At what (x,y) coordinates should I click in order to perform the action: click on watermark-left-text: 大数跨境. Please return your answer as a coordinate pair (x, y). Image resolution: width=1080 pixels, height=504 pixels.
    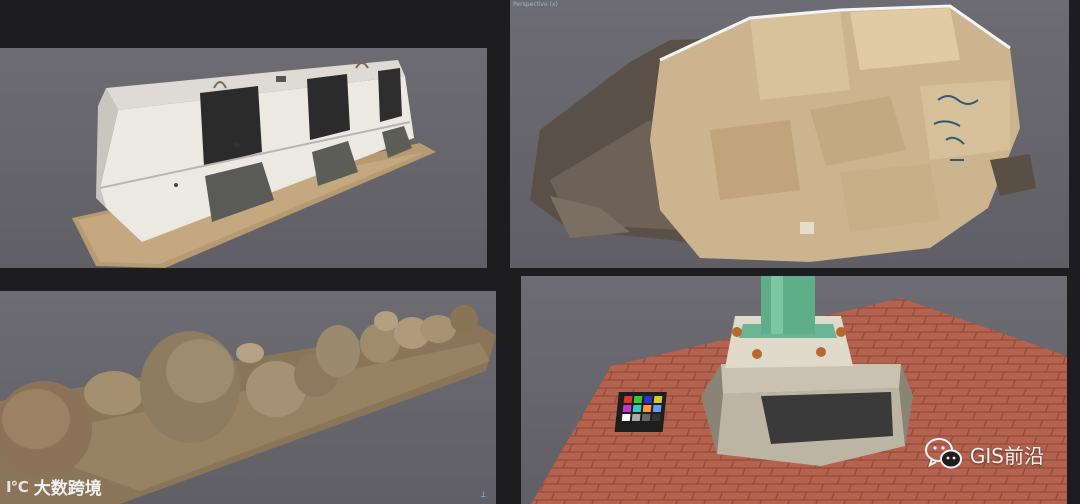
    Looking at the image, I should click on (67, 489).